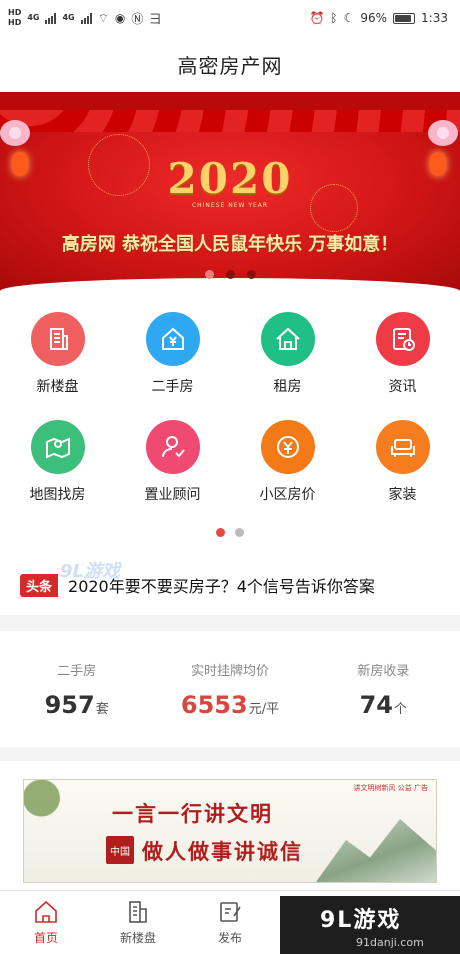 Image resolution: width=460 pixels, height=954 pixels. What do you see at coordinates (230, 18) in the screenshot?
I see `status-bar: HD HD 4G 4G ⌔ ◉ Ⓝ ⺕ ⏰ ᛒ ☾ 96% 1:33` at bounding box center [230, 18].